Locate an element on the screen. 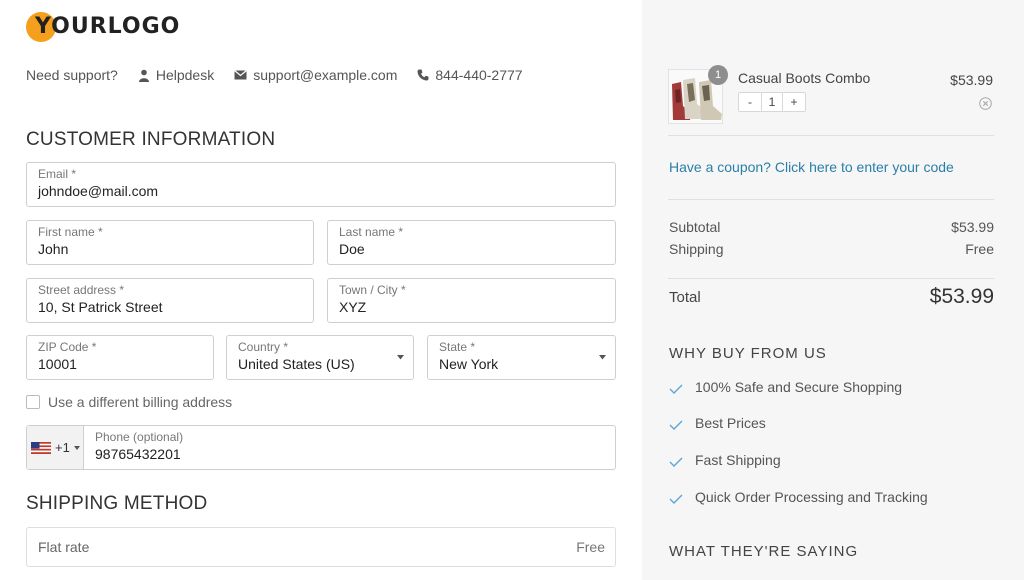 The height and width of the screenshot is (580, 1024). total-value: $53.99 is located at coordinates (961, 296).